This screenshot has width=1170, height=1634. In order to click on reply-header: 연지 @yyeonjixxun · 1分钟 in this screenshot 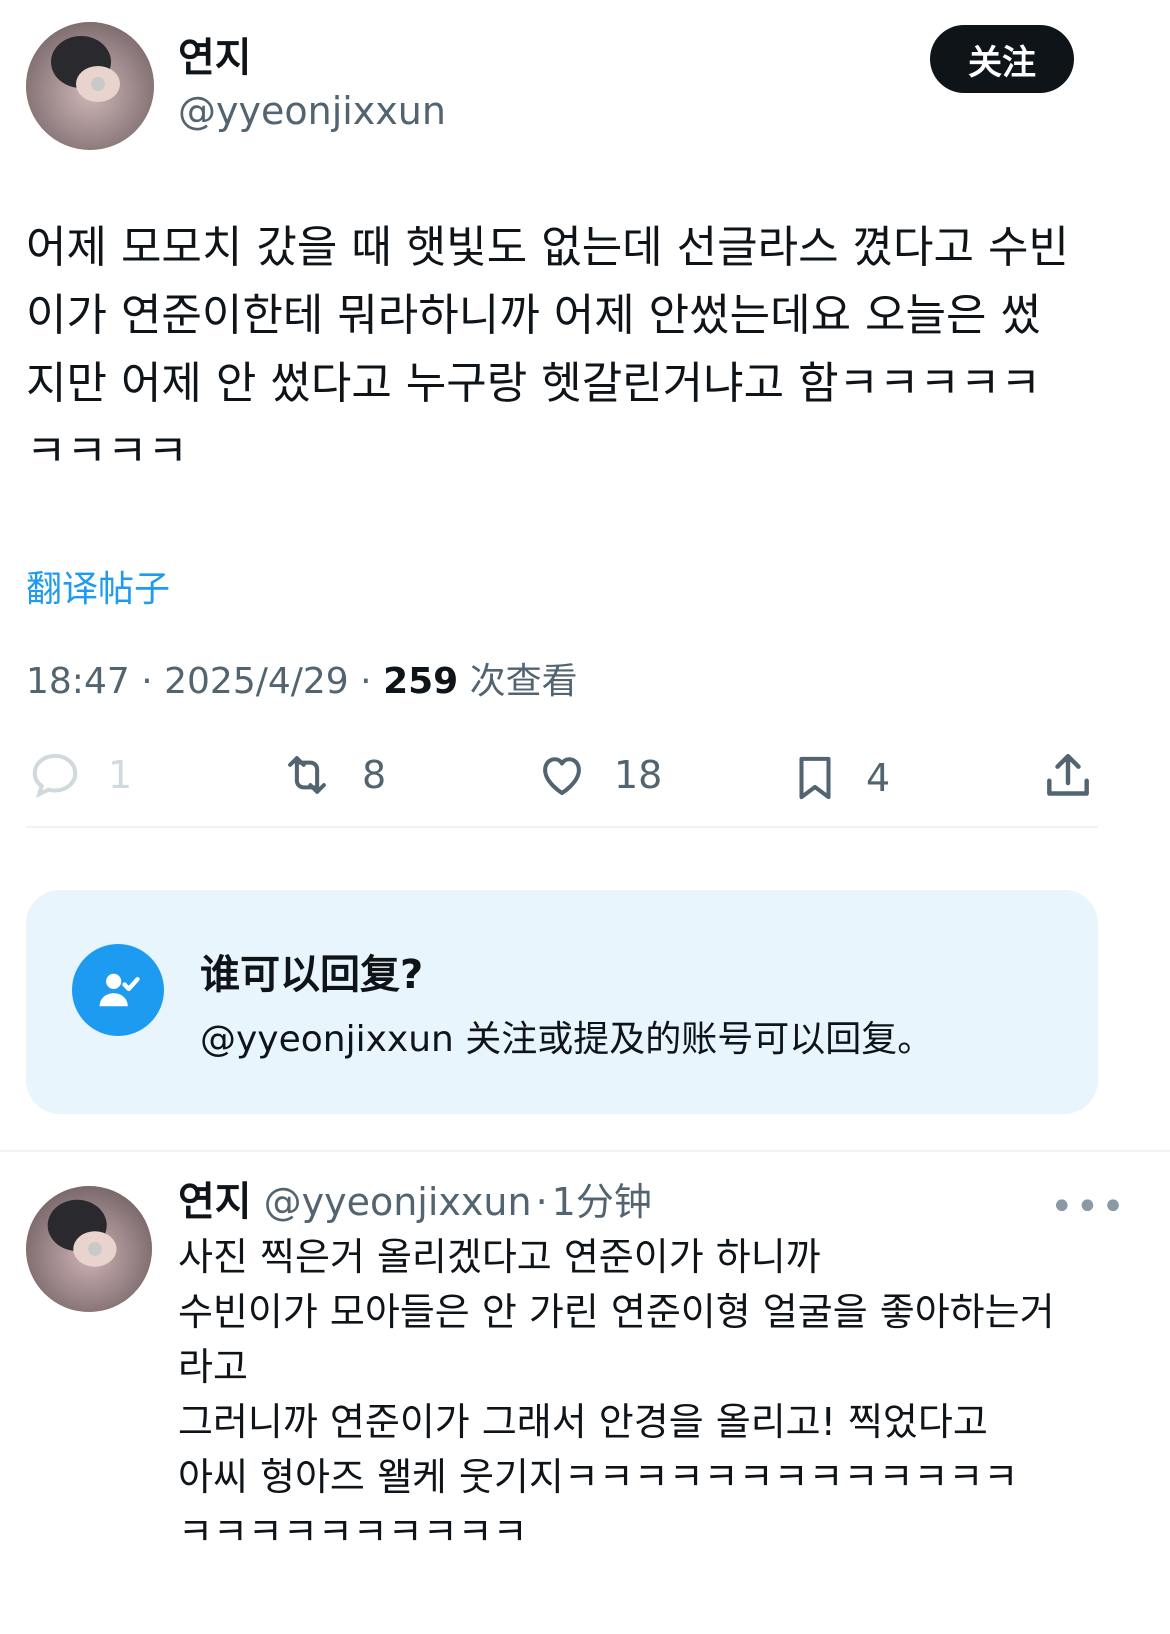, I will do `click(415, 1202)`.